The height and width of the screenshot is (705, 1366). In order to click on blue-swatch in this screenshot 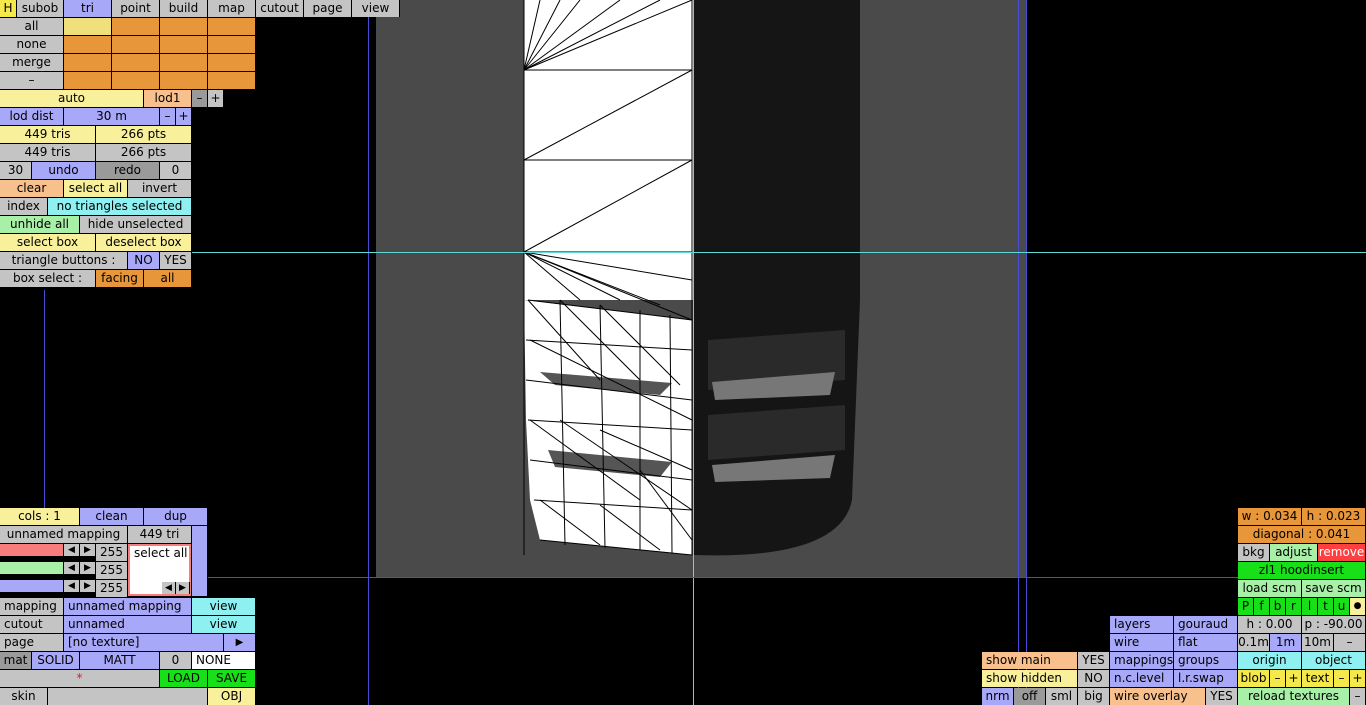, I will do `click(32, 586)`.